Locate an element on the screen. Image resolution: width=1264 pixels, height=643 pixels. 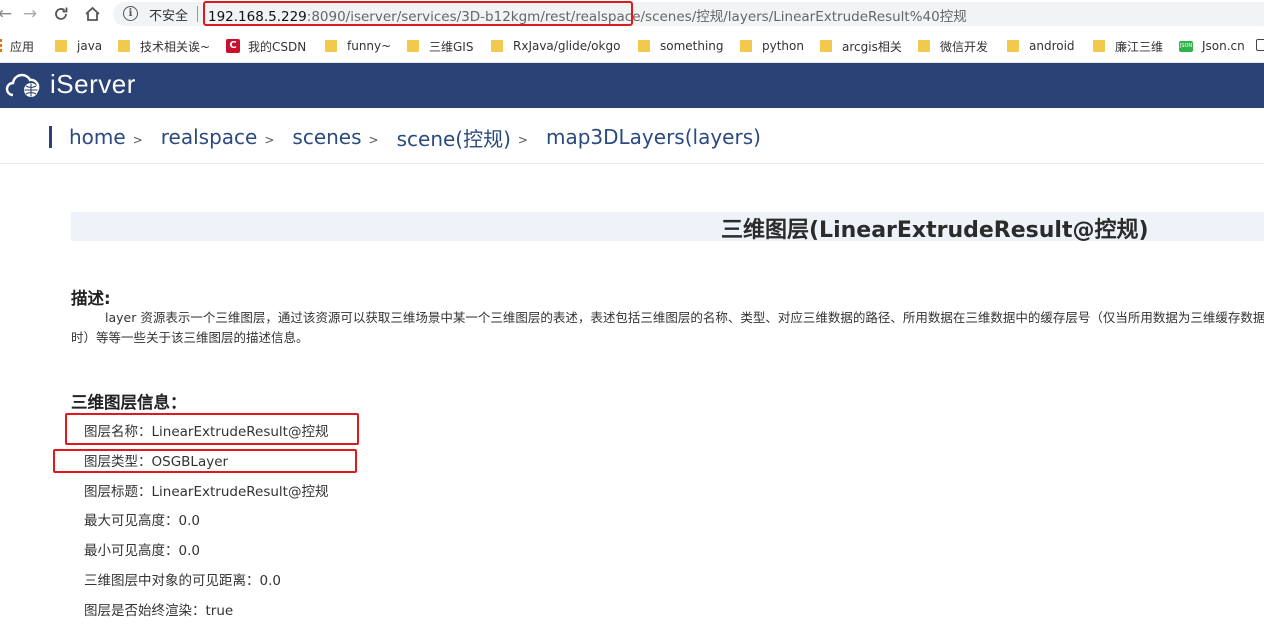
info-row-layer-caption: 图层标题：LinearExtrudeResult@控规 is located at coordinates (206, 492).